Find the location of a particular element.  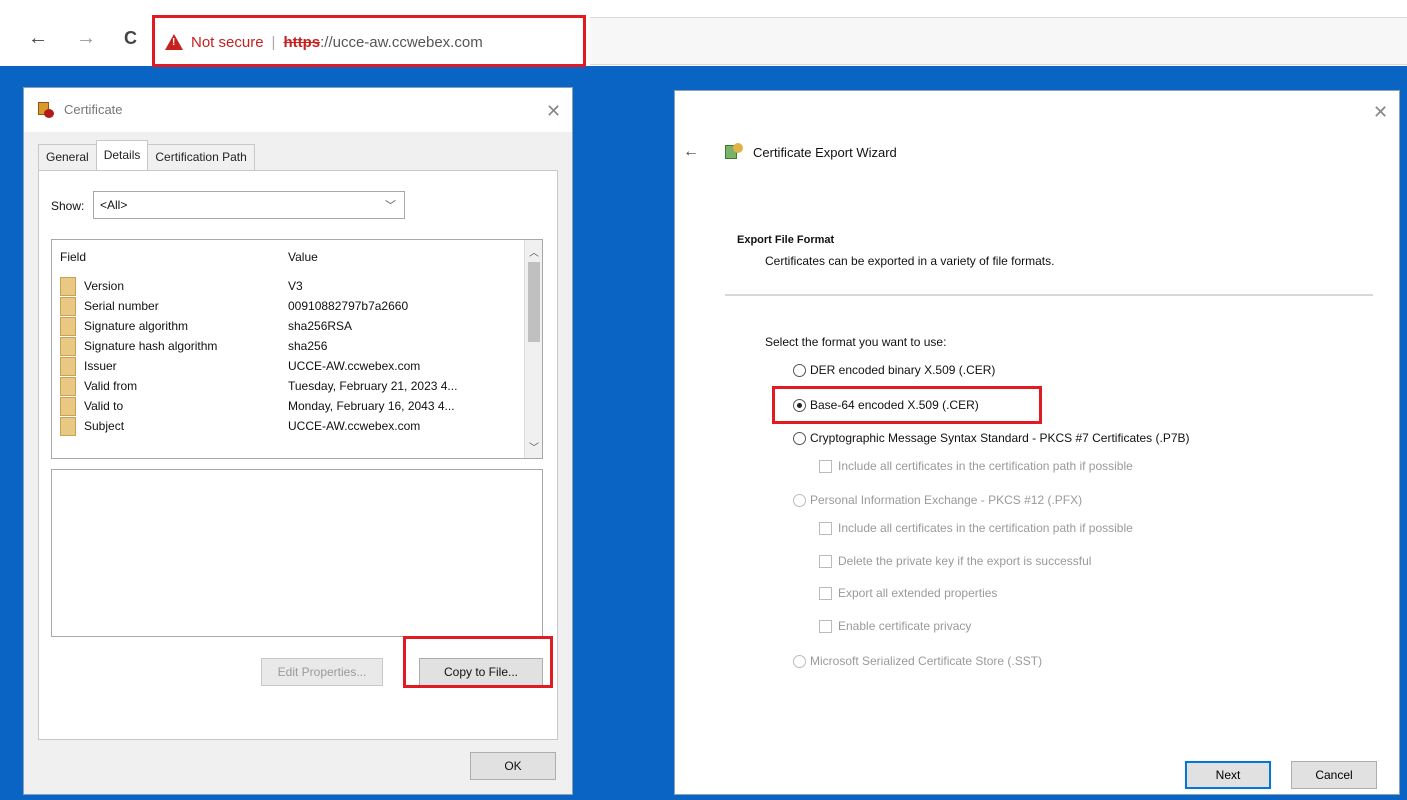

tab-certification-path: Certification Path is located at coordinates (201, 157).